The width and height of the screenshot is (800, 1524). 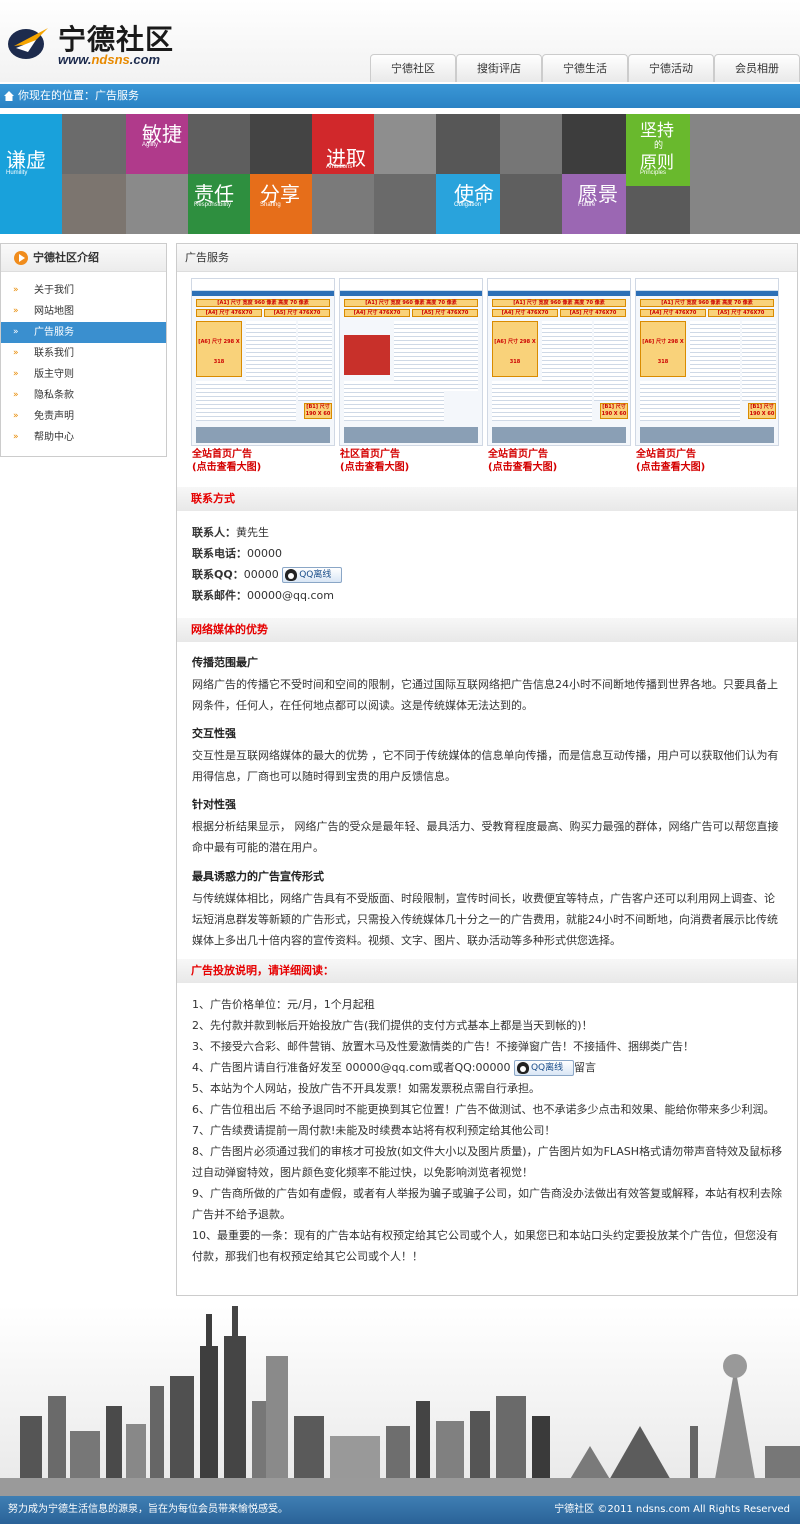 What do you see at coordinates (258, 876) in the screenshot?
I see `advantage-title: 最具诱惑力的广告宣传形式` at bounding box center [258, 876].